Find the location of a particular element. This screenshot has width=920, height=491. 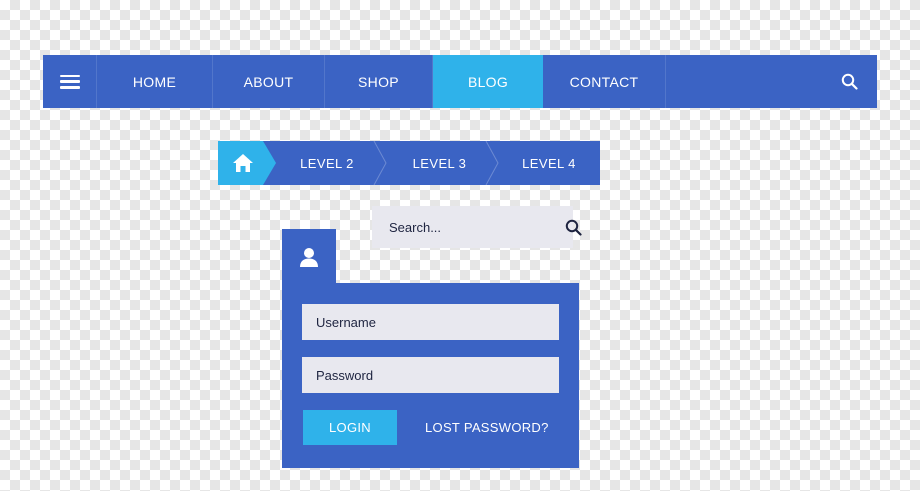

nav-item-shop: SHOP is located at coordinates (379, 81).